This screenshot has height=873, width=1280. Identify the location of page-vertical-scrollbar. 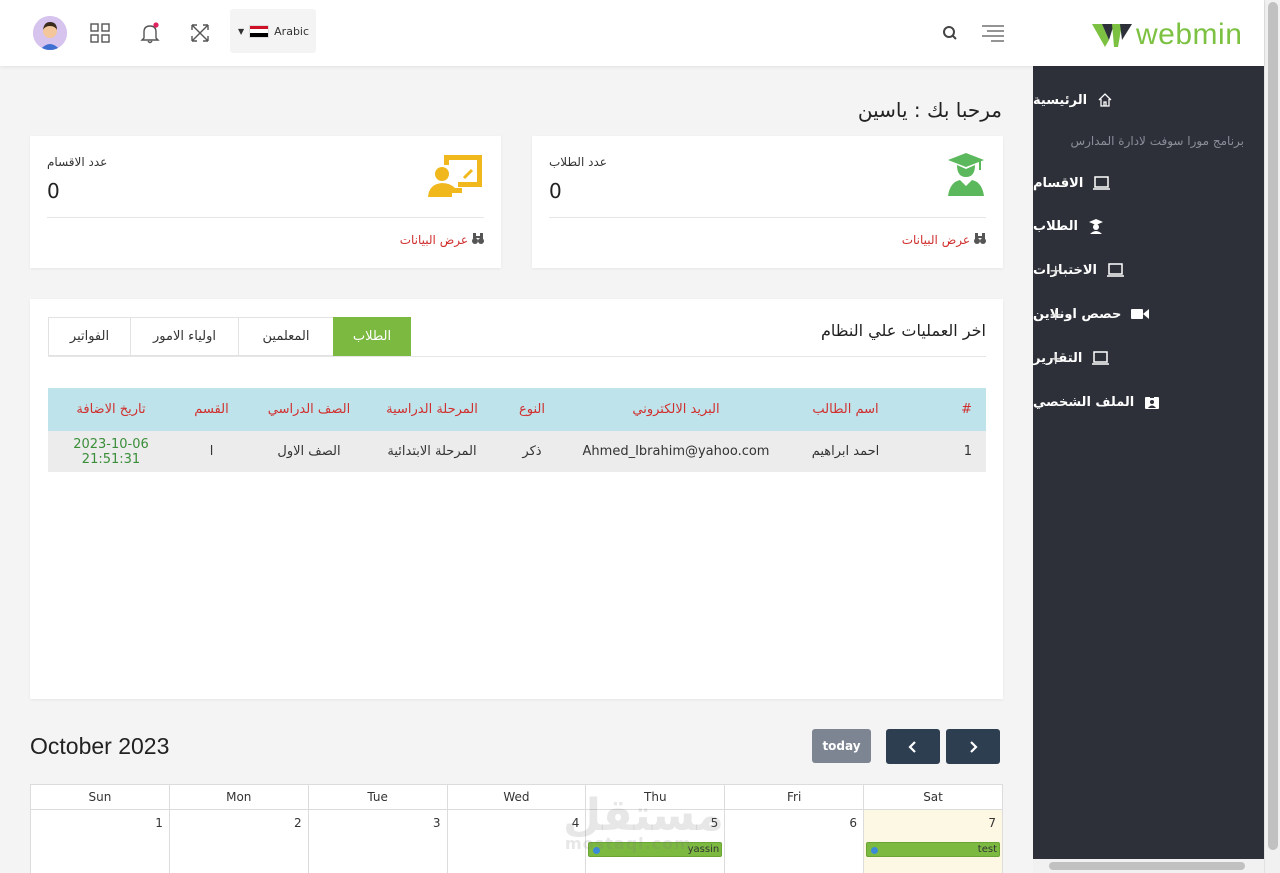
(1272, 436).